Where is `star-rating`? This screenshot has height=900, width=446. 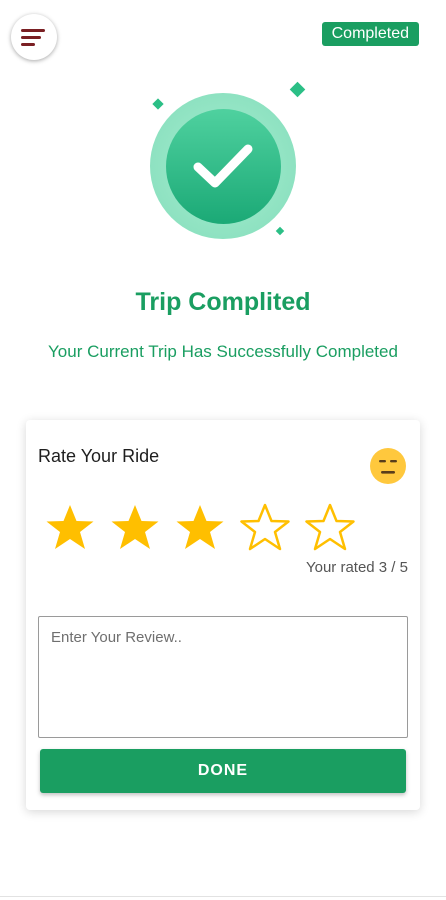
star-rating is located at coordinates (200, 528).